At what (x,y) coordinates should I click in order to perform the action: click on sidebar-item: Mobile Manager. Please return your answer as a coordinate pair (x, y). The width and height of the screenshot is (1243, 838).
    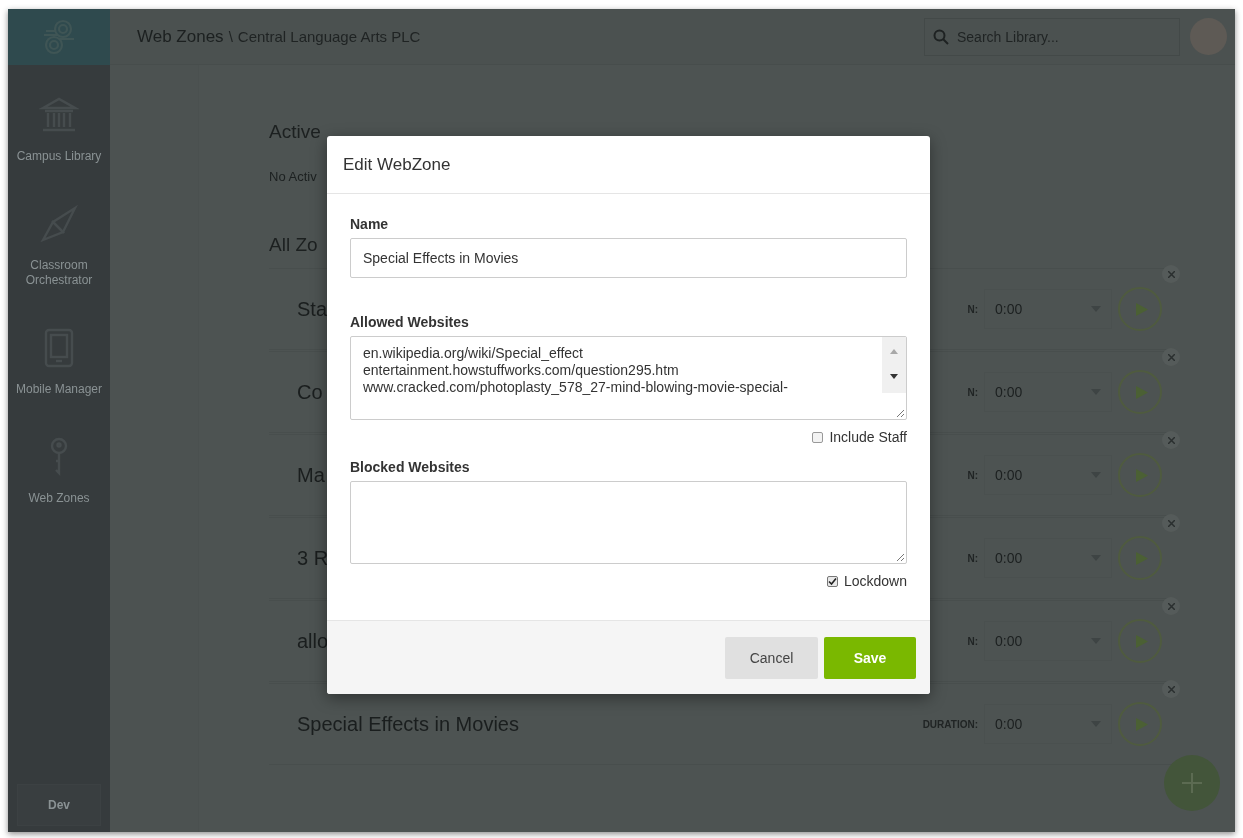
    Looking at the image, I should click on (59, 389).